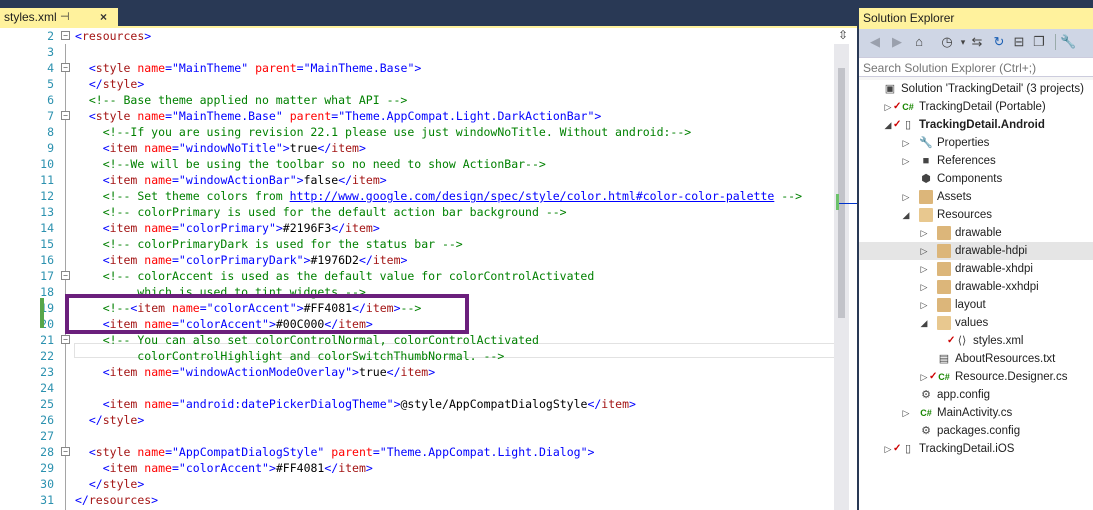  Describe the element at coordinates (976, 341) in the screenshot. I see `tree-item: ✓ ⟨⟩ styles.xml` at that location.